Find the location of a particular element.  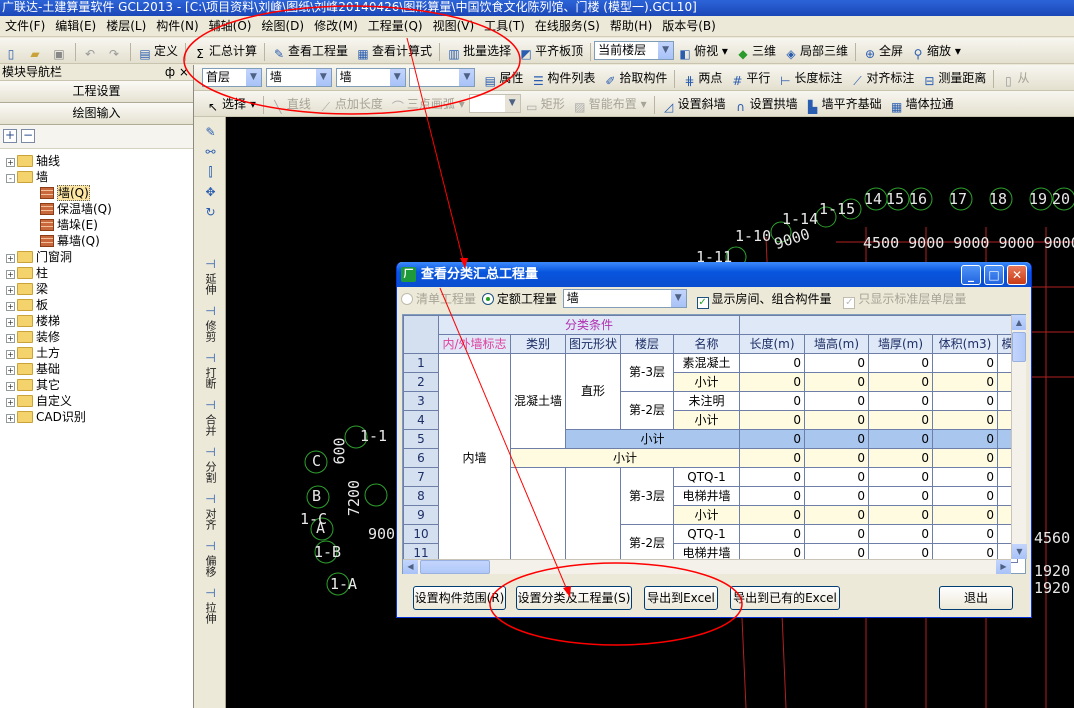

mirror-tool: ⫿ is located at coordinates (210, 172).